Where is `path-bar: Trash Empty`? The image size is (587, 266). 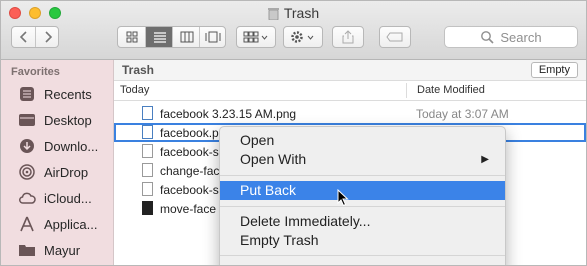 path-bar: Trash Empty is located at coordinates (350, 70).